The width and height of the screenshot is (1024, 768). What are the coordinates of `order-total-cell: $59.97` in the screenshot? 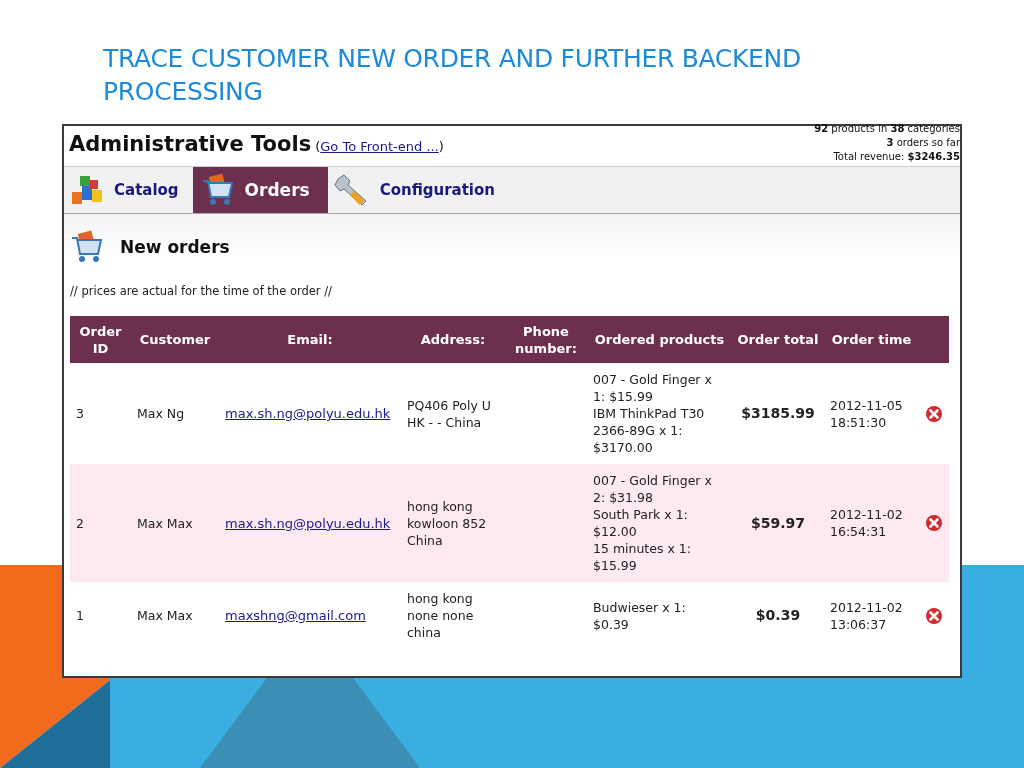 It's located at (778, 523).